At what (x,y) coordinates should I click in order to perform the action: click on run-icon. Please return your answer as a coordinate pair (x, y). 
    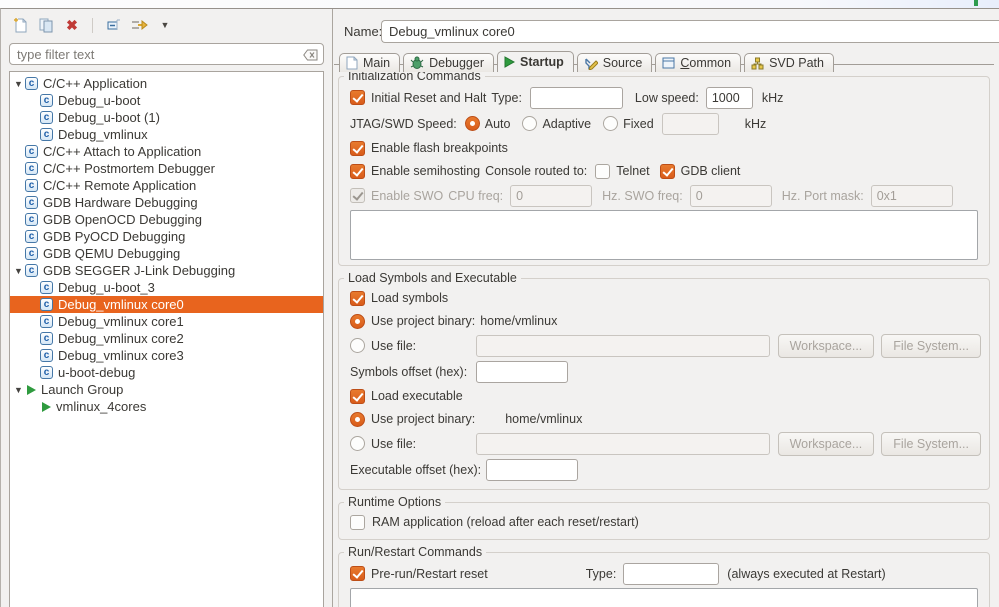
    Looking at the image, I should click on (31, 389).